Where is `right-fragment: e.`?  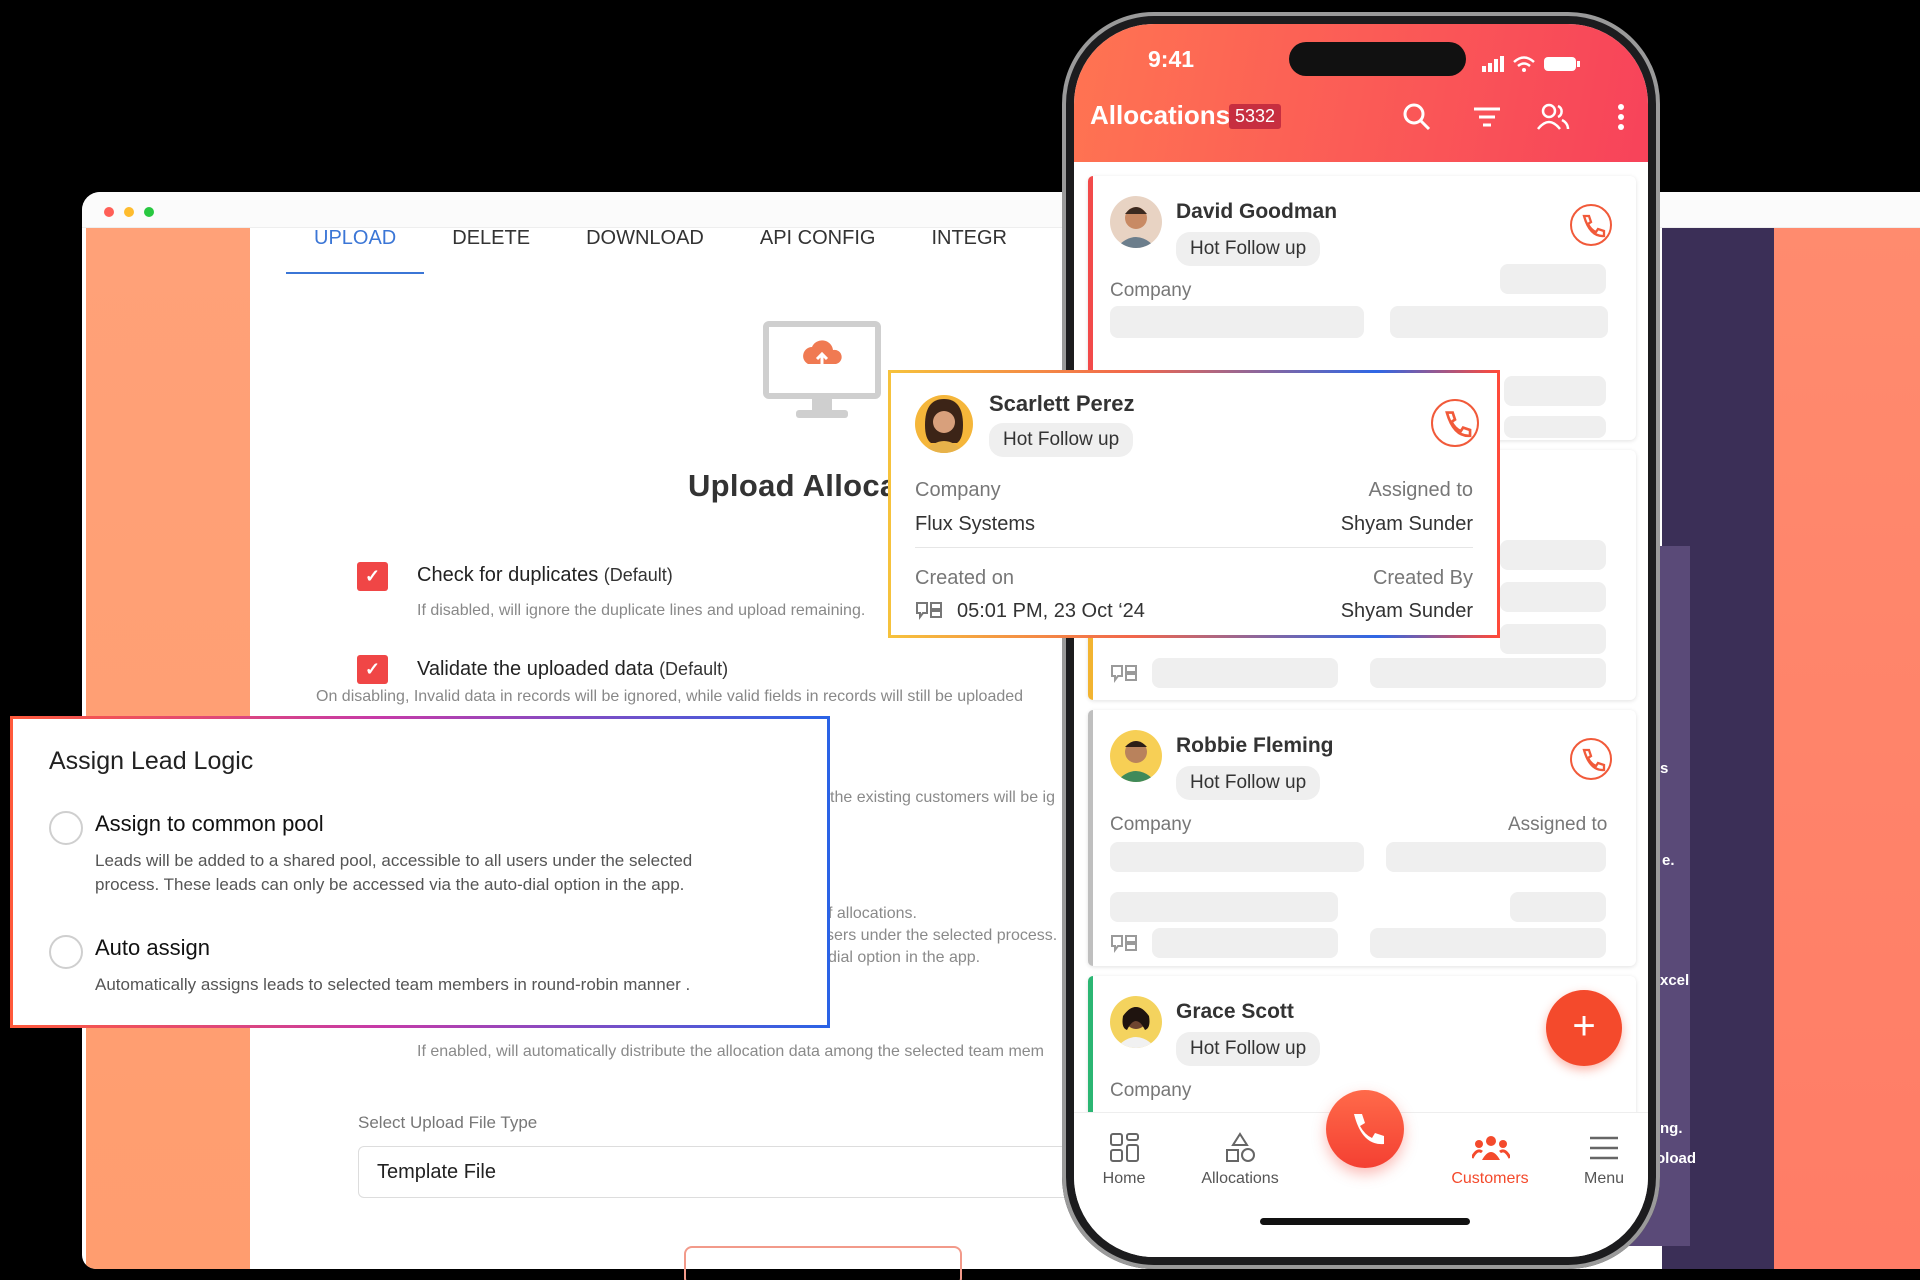
right-fragment: e. is located at coordinates (1668, 860).